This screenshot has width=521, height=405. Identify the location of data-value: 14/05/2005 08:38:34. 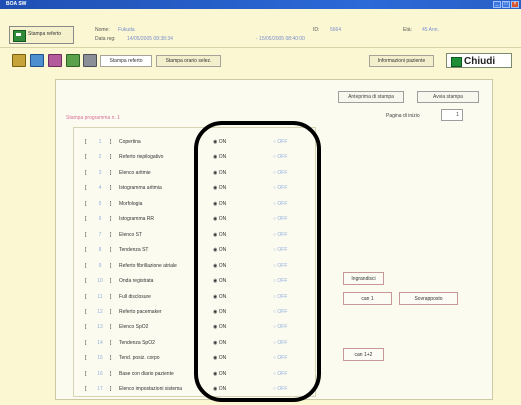
(150, 39).